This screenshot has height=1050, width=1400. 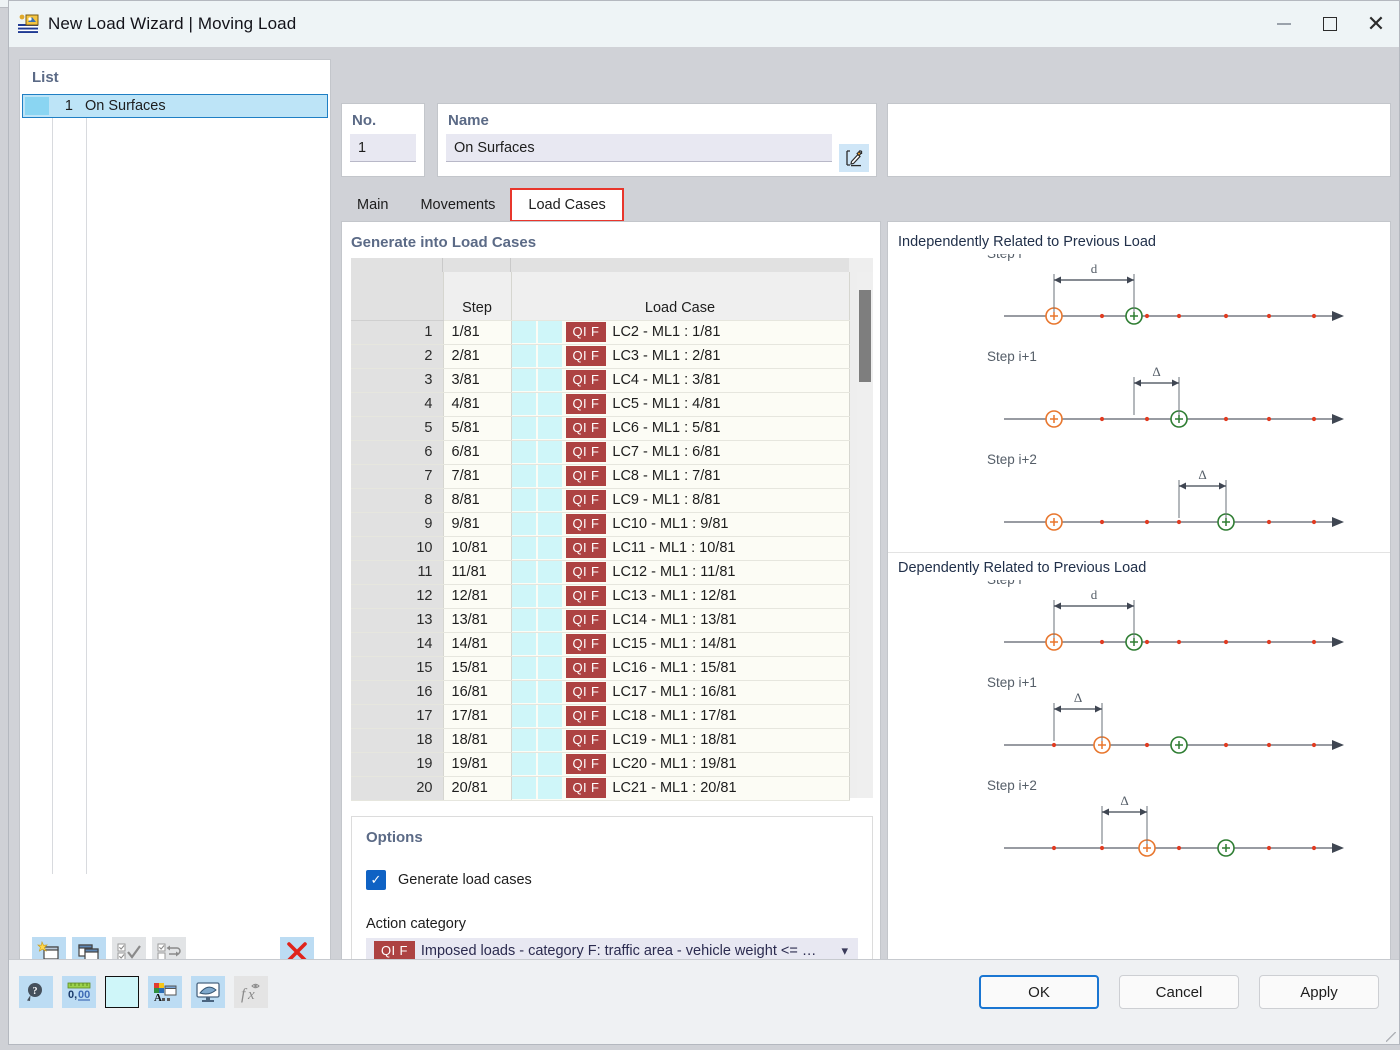 I want to click on row-step: 3/81, so click(x=477, y=380).